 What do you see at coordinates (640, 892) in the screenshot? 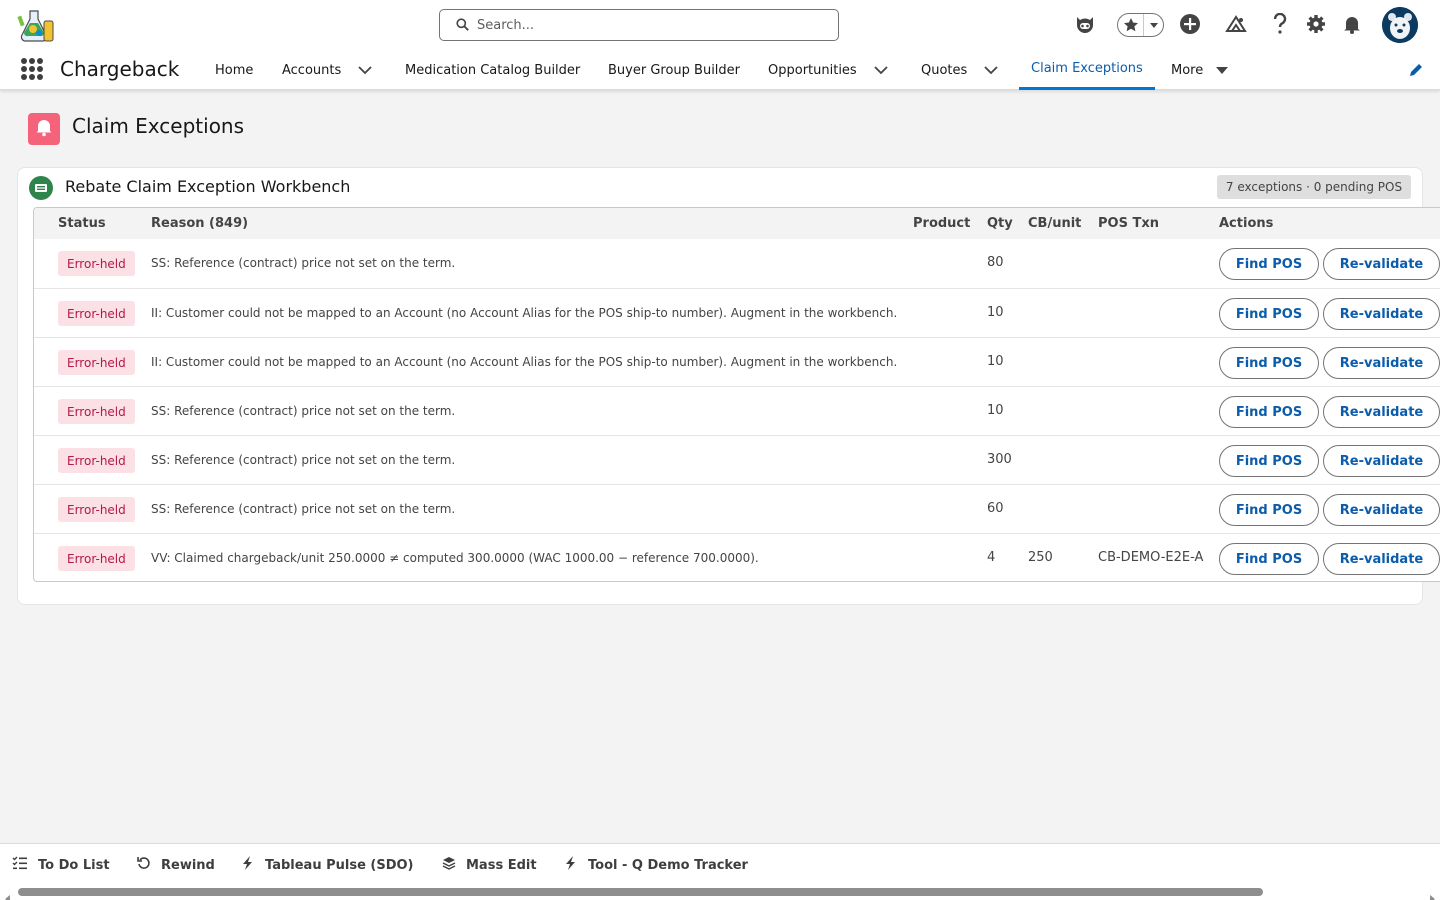
I see `scrollbar-thumb` at bounding box center [640, 892].